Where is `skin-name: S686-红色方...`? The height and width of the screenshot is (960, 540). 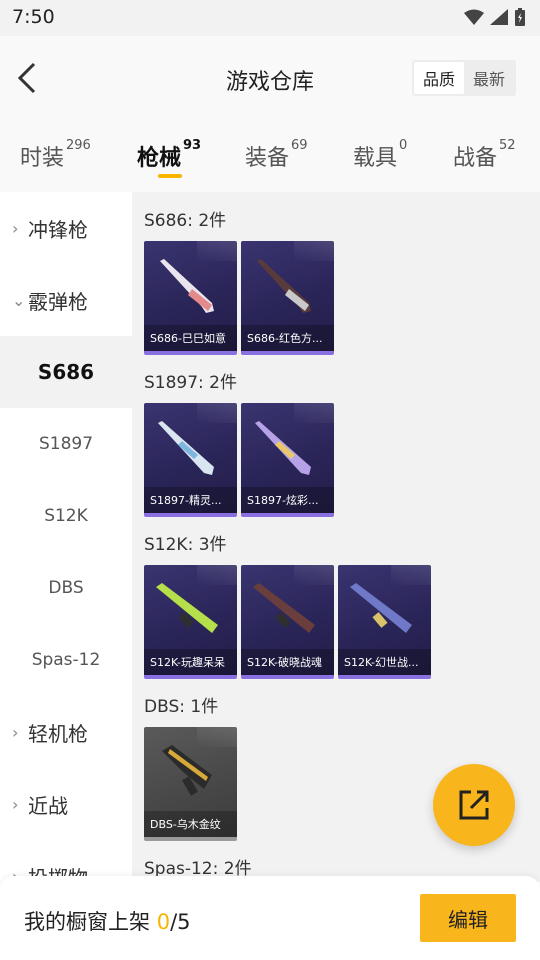
skin-name: S686-红色方... is located at coordinates (287, 338).